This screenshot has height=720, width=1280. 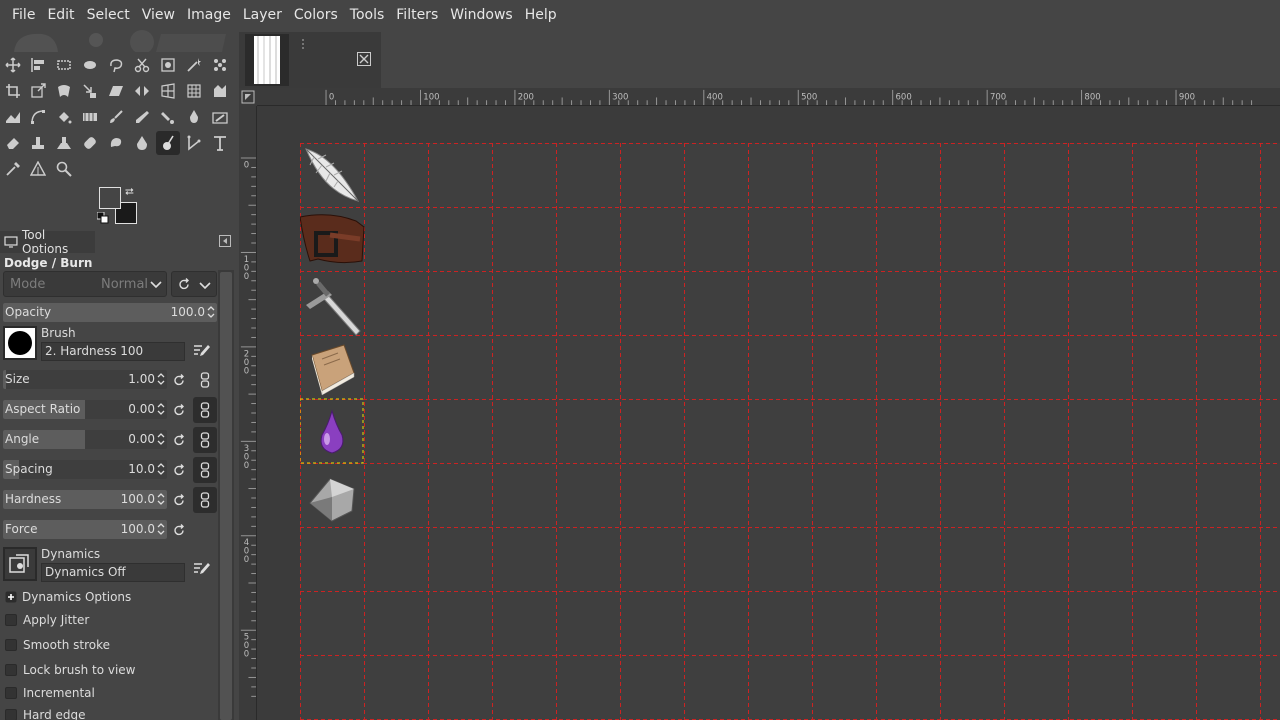 What do you see at coordinates (194, 117) in the screenshot?
I see `ink-icon` at bounding box center [194, 117].